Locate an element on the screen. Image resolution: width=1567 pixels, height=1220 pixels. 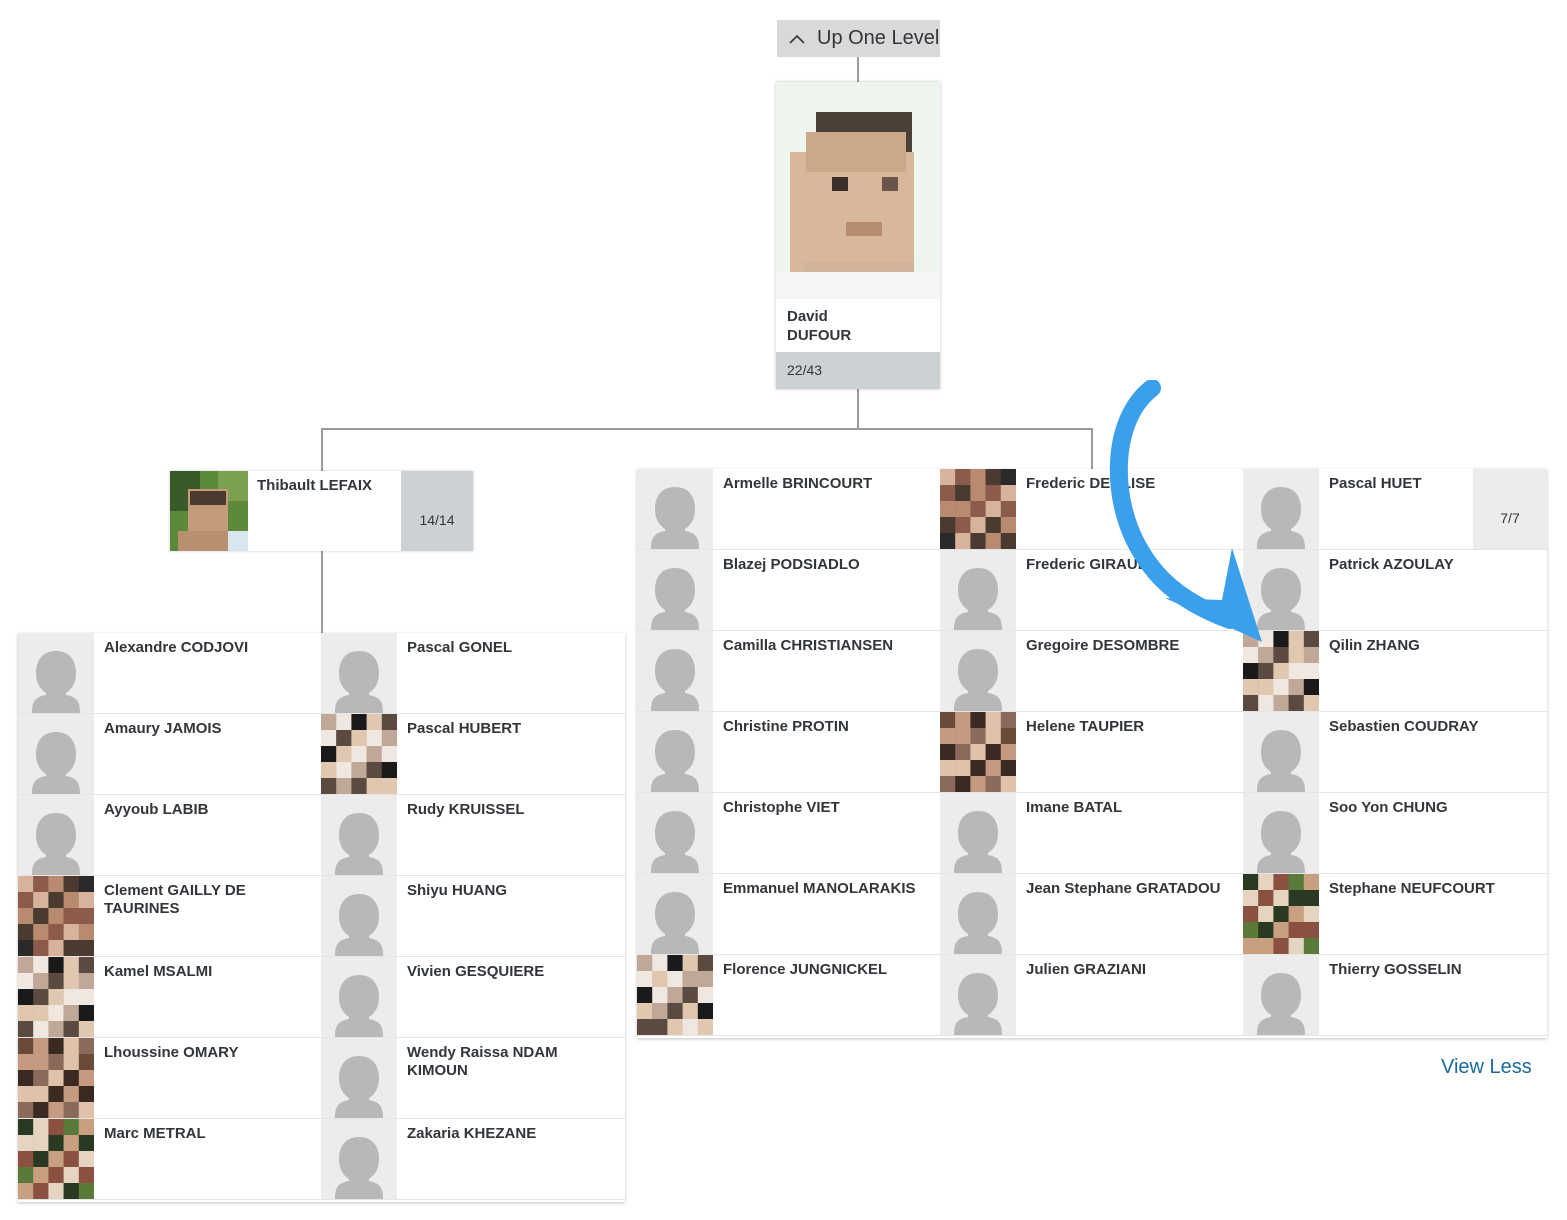
employee-card-wendy-raissa-ndam-kimoun: Wendy Raissa NDAM KIMOUN is located at coordinates (473, 1078).